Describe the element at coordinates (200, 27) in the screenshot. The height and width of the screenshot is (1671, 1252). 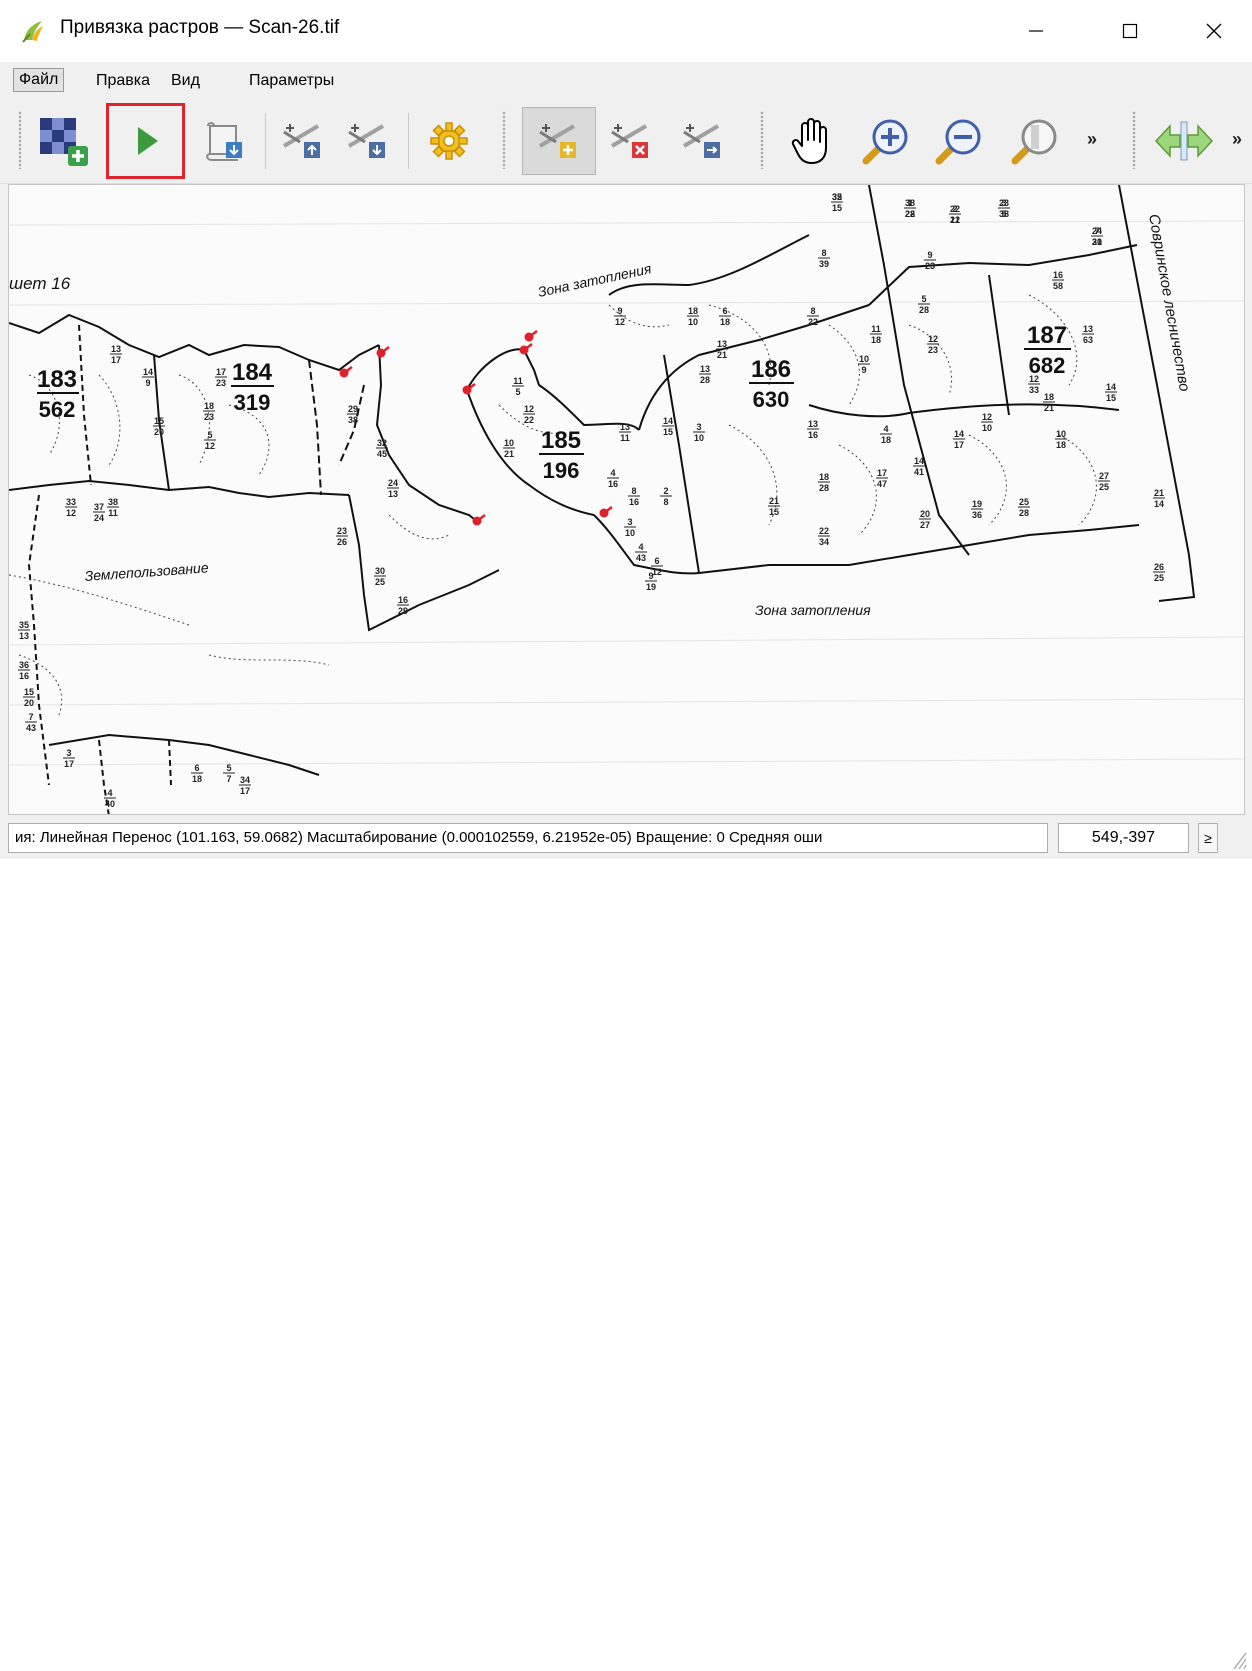
I see `window-title: Привязка растров — Scan-26.tif` at that location.